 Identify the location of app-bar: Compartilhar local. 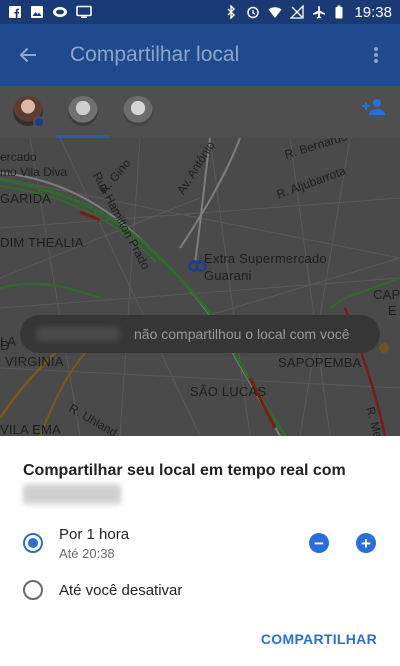
(200, 55).